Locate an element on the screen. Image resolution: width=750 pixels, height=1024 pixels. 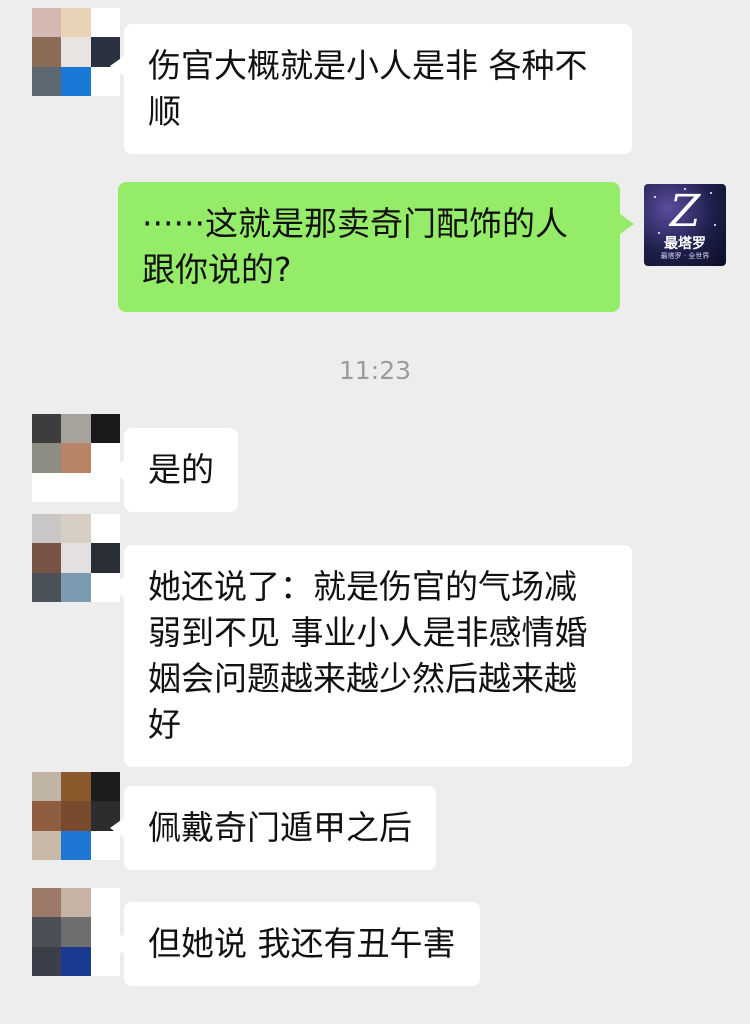
message-bubble-incoming: 是的 is located at coordinates (174, 470).